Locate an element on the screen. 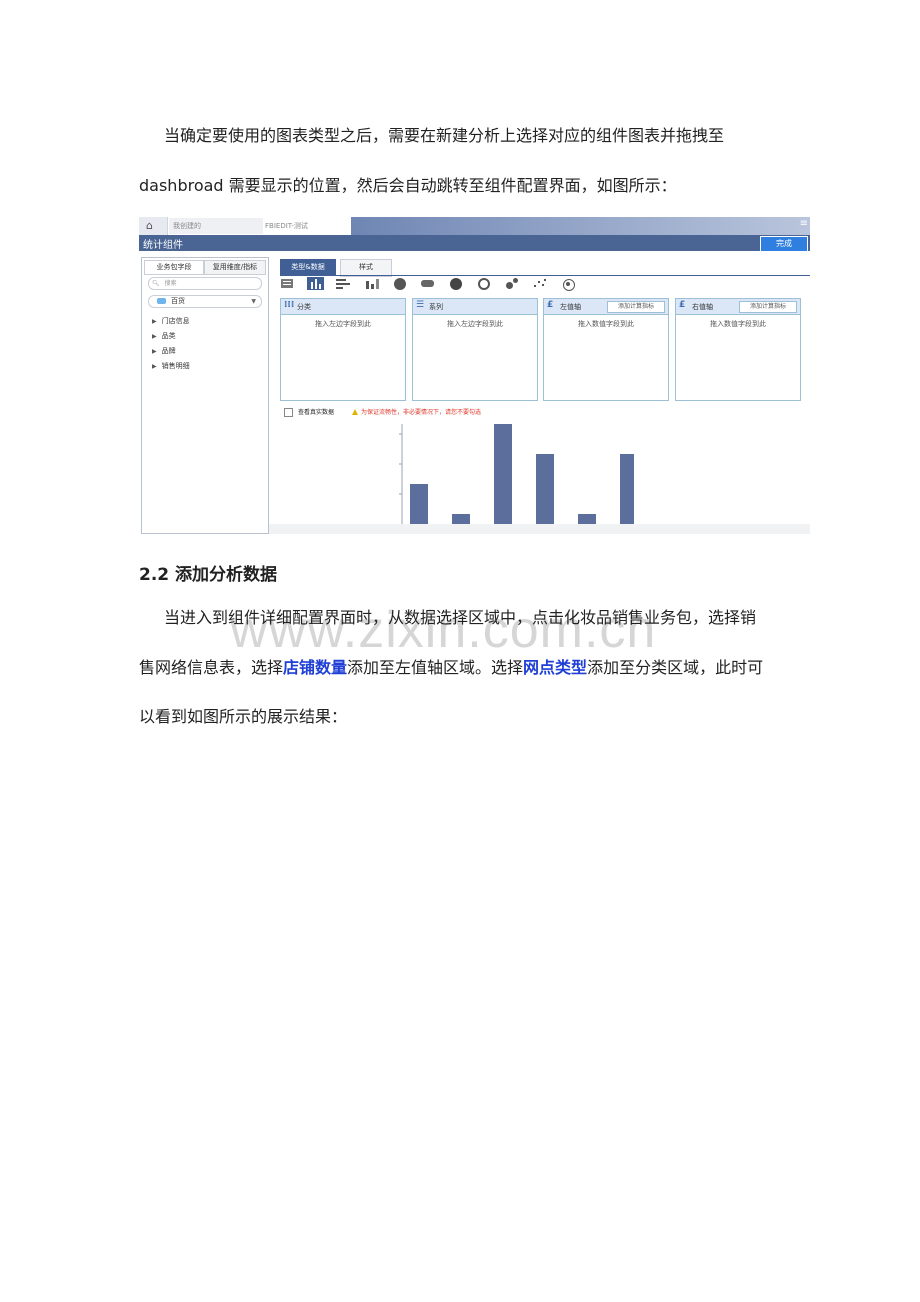 The image size is (920, 1302). warning-message: 为保证流畅性，非必要情况下，请您不要勾选 is located at coordinates (416, 411).